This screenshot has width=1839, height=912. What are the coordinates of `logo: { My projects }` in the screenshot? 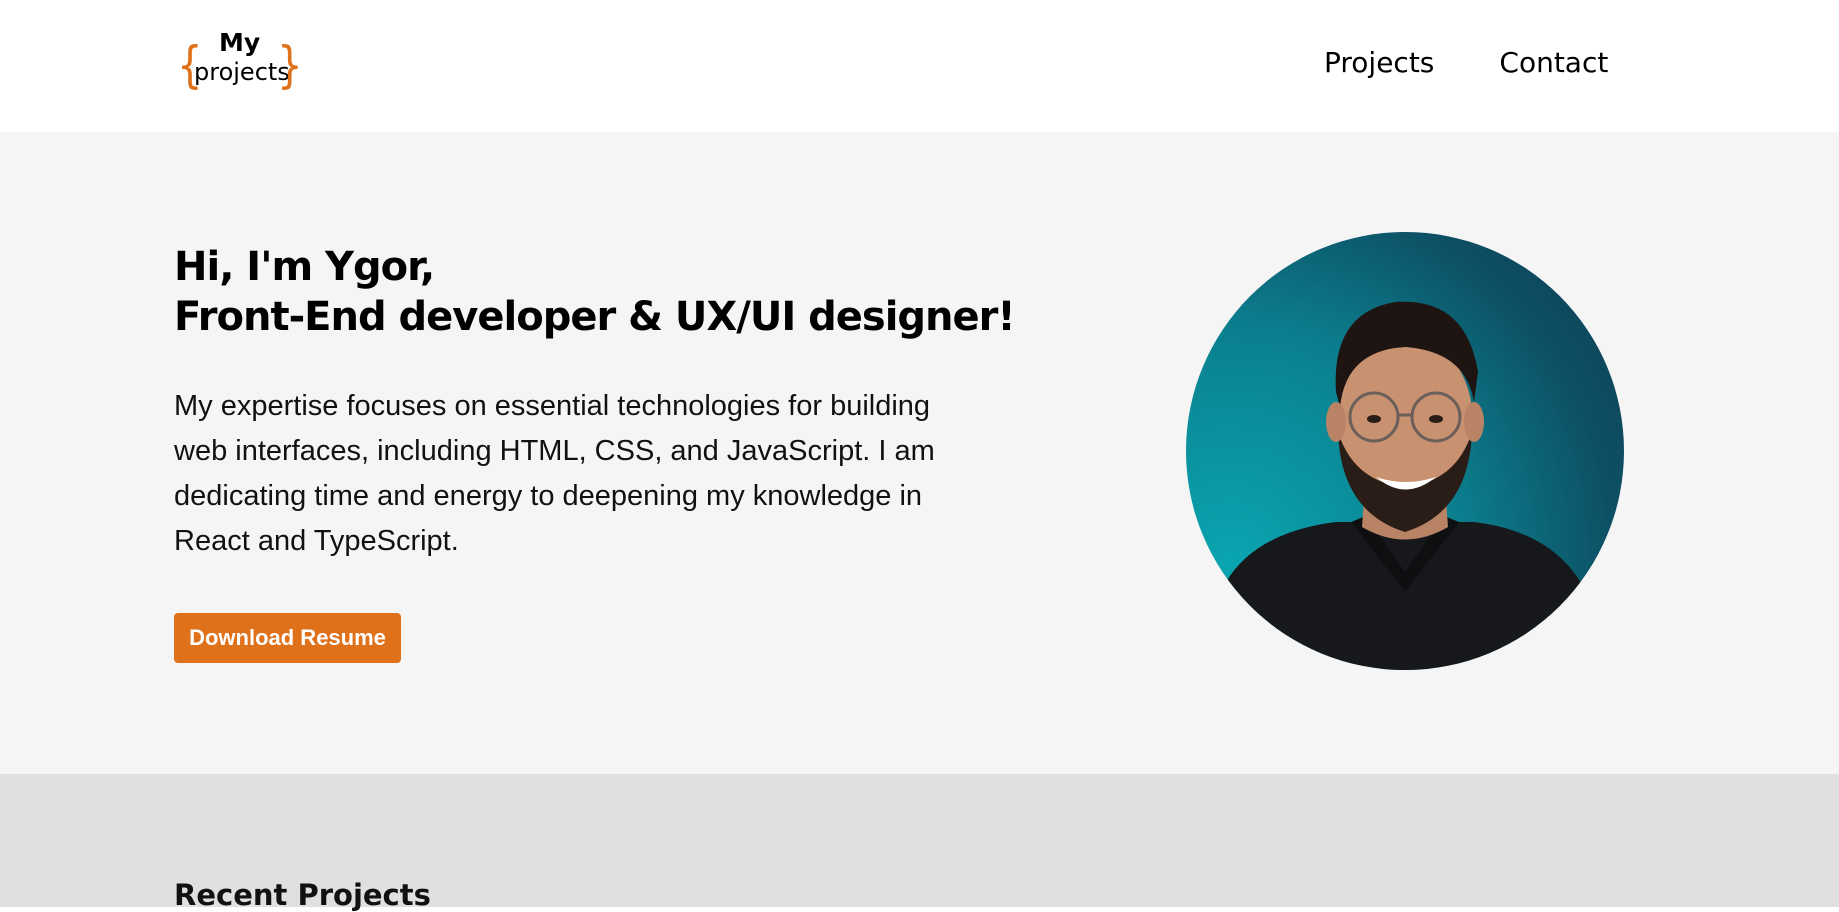 It's located at (240, 63).